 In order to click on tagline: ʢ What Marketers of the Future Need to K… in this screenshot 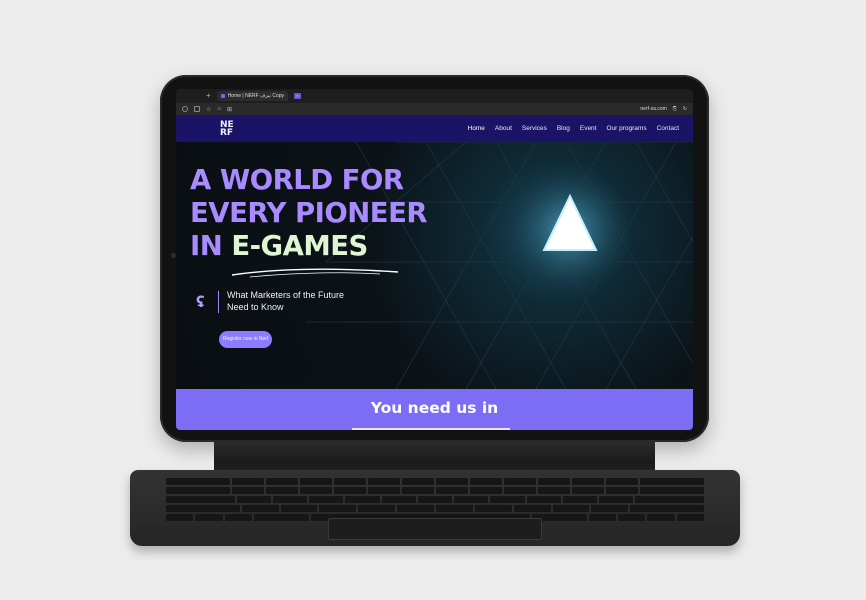, I will do `click(271, 301)`.